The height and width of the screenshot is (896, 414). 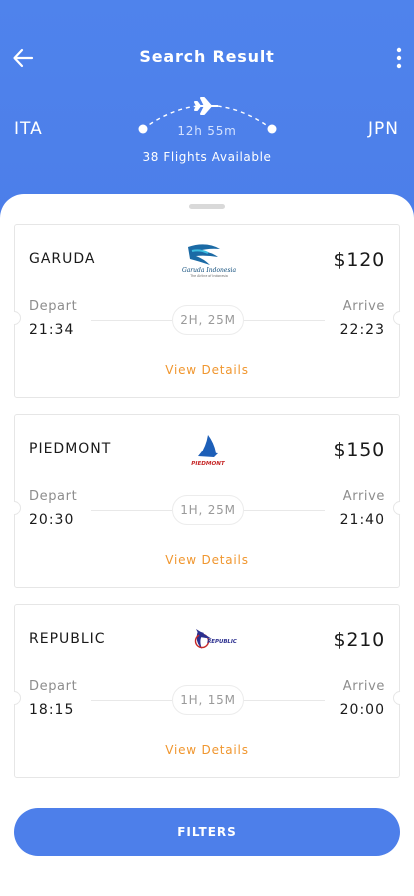 What do you see at coordinates (208, 320) in the screenshot?
I see `flight-duration: 2H, 25M` at bounding box center [208, 320].